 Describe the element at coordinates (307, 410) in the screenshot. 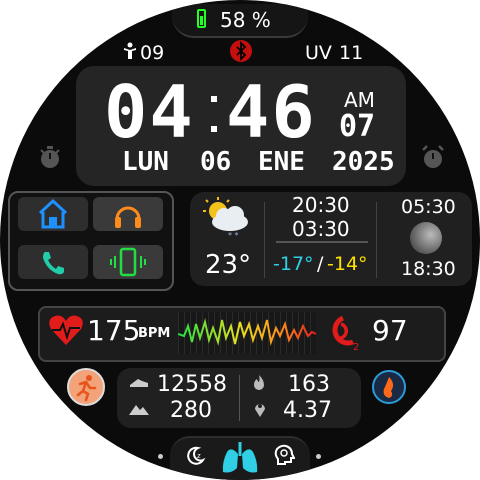

I see `distance-value: 4.37` at that location.